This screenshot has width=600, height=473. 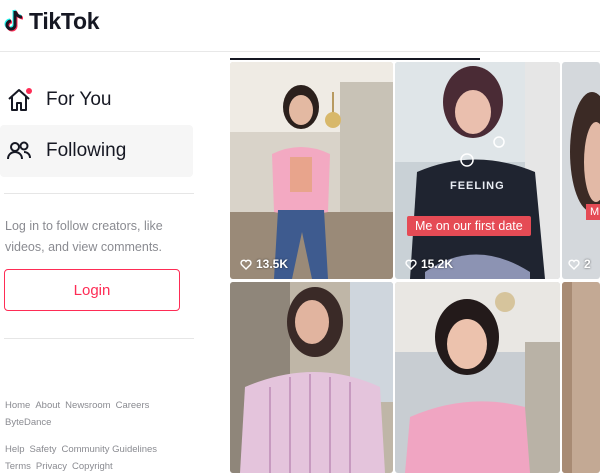 I want to click on video-card: 13.5K, so click(x=311, y=170).